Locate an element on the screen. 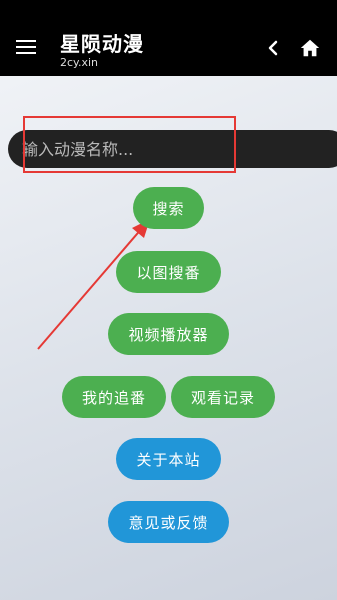 The image size is (337, 600). home-icon is located at coordinates (310, 48).